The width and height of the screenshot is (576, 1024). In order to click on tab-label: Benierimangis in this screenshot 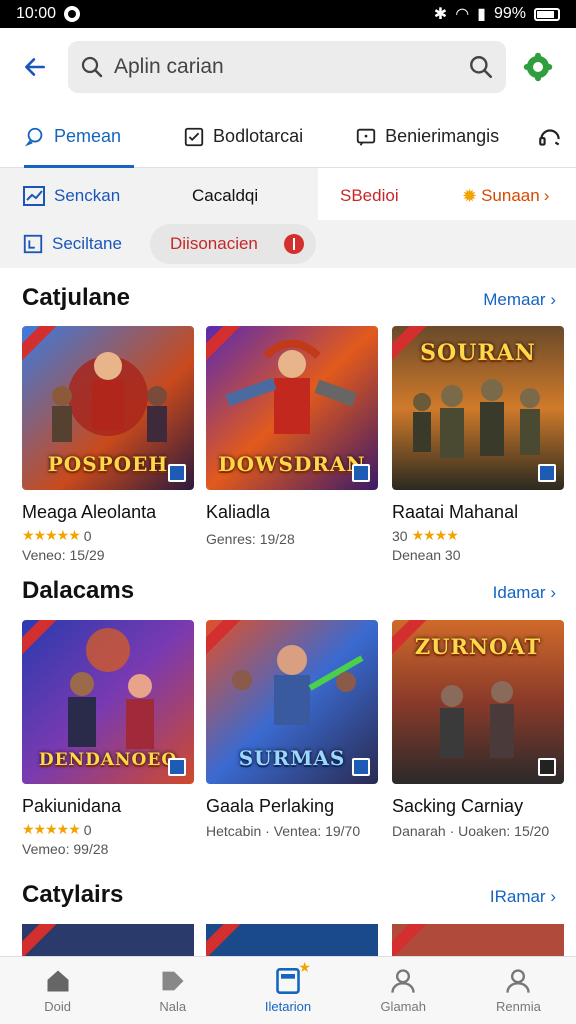, I will do `click(442, 136)`.